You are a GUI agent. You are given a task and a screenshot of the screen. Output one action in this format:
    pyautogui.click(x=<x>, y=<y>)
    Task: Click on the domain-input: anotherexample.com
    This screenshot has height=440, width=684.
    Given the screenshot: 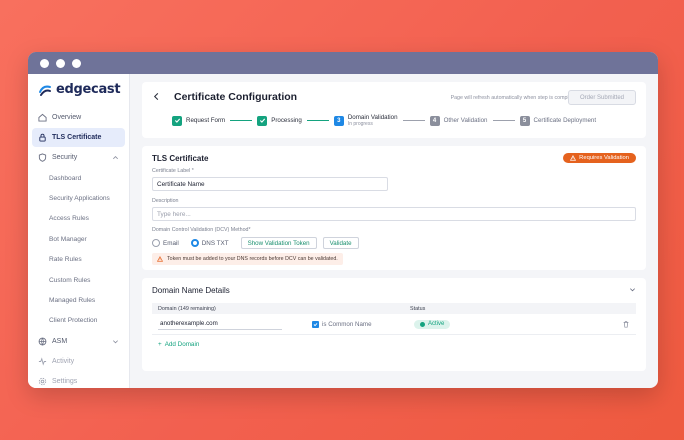 What is the action you would take?
    pyautogui.click(x=220, y=324)
    